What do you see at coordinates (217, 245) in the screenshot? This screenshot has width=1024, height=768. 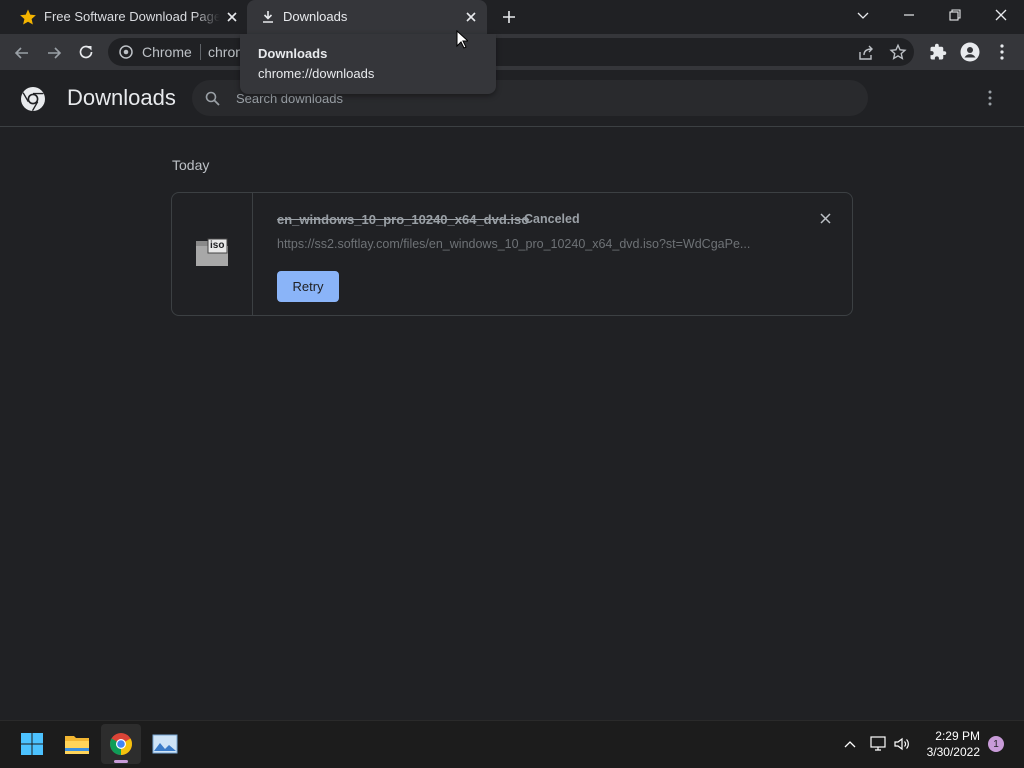 I see `file-type-label: iso` at bounding box center [217, 245].